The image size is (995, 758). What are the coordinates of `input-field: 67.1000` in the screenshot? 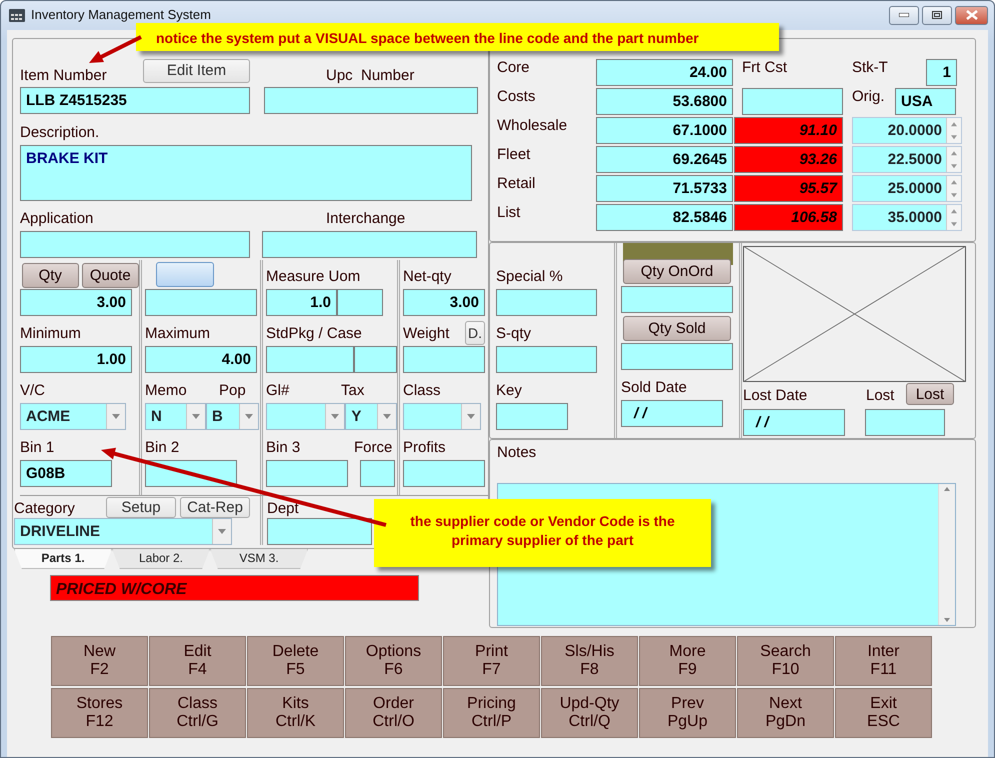 It's located at (664, 130).